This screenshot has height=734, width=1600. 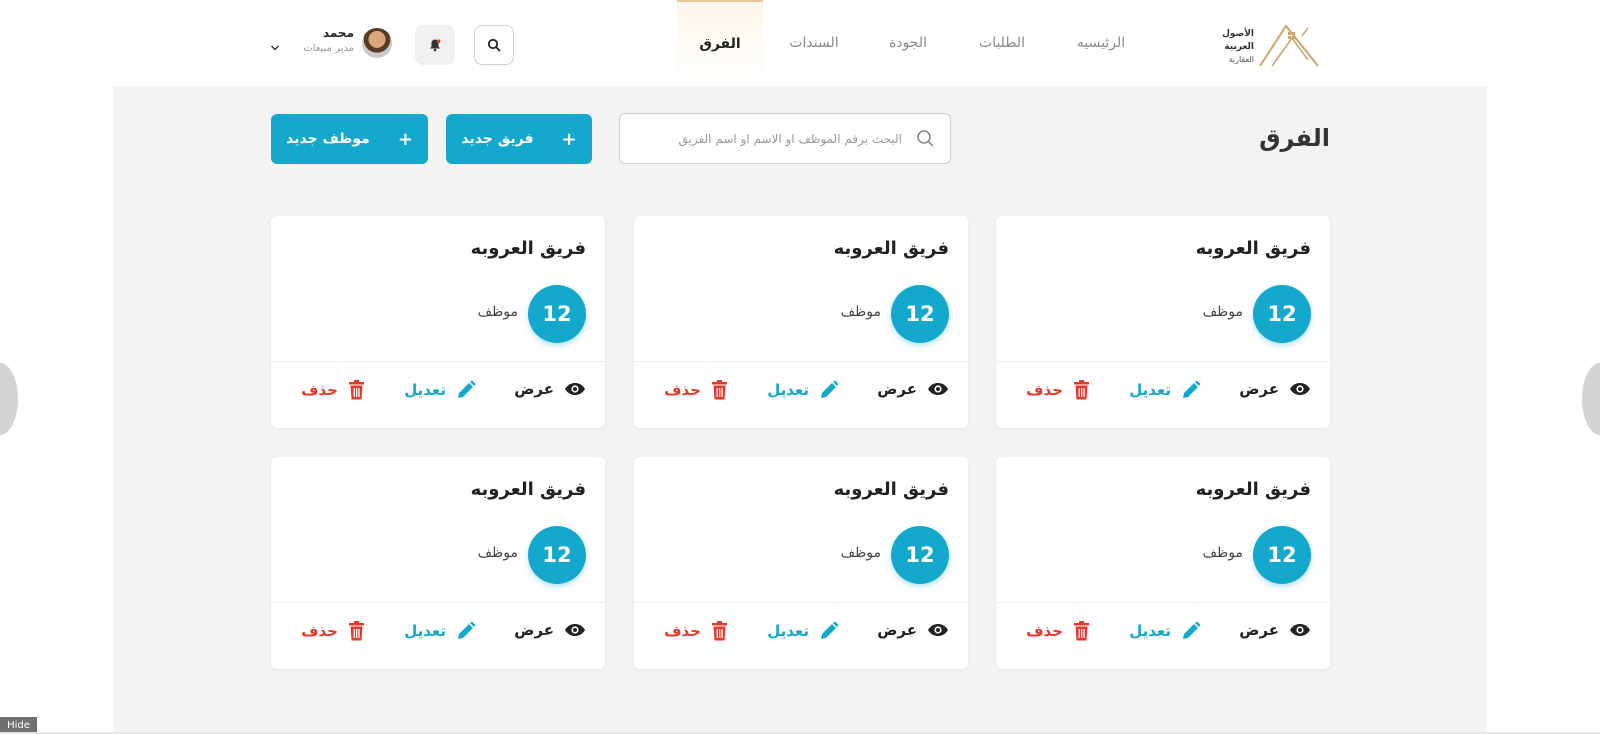 What do you see at coordinates (720, 43) in the screenshot?
I see `nav-teams: الفرق` at bounding box center [720, 43].